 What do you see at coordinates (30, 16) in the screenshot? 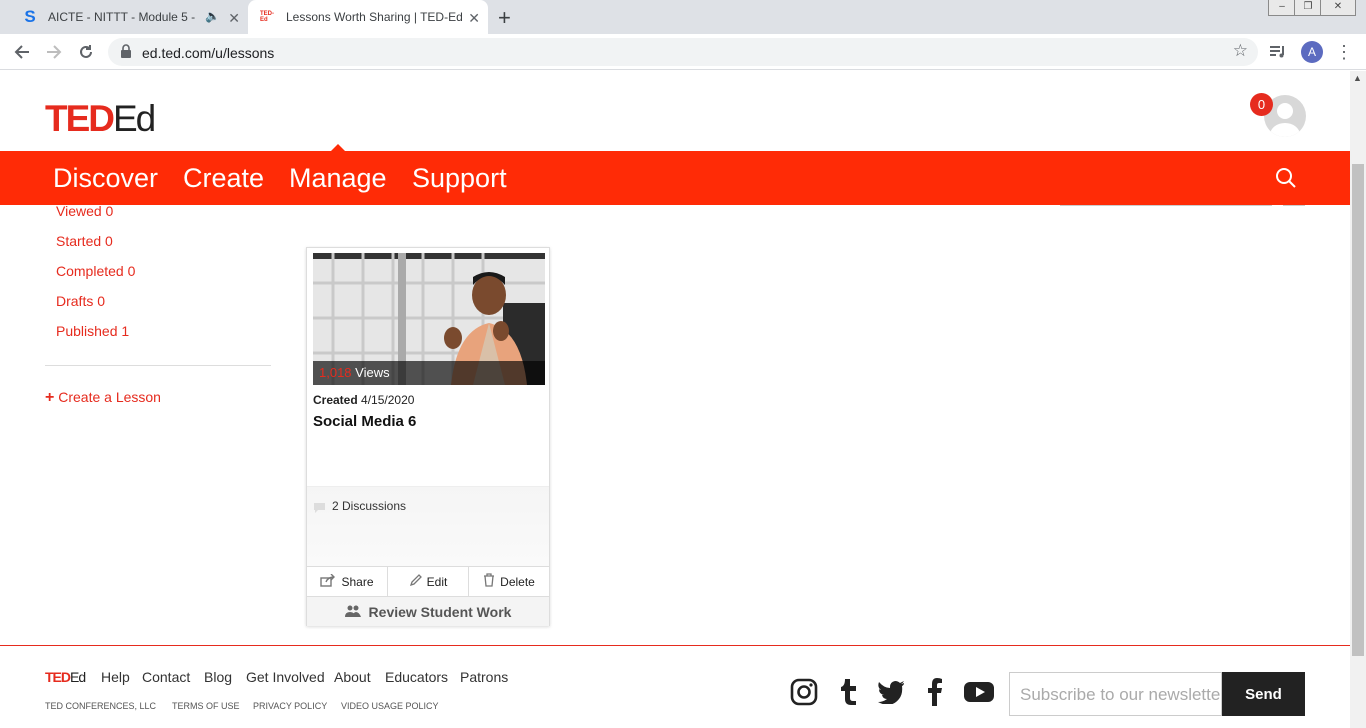
I see `s-favicon-icon: S` at bounding box center [30, 16].